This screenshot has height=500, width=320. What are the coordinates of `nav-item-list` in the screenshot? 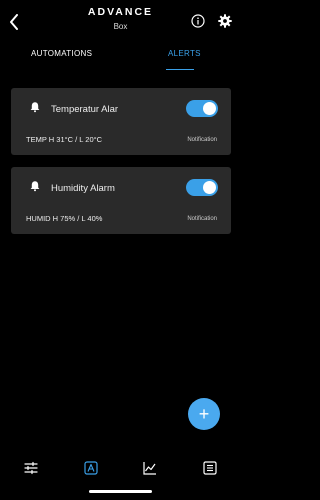 It's located at (210, 468).